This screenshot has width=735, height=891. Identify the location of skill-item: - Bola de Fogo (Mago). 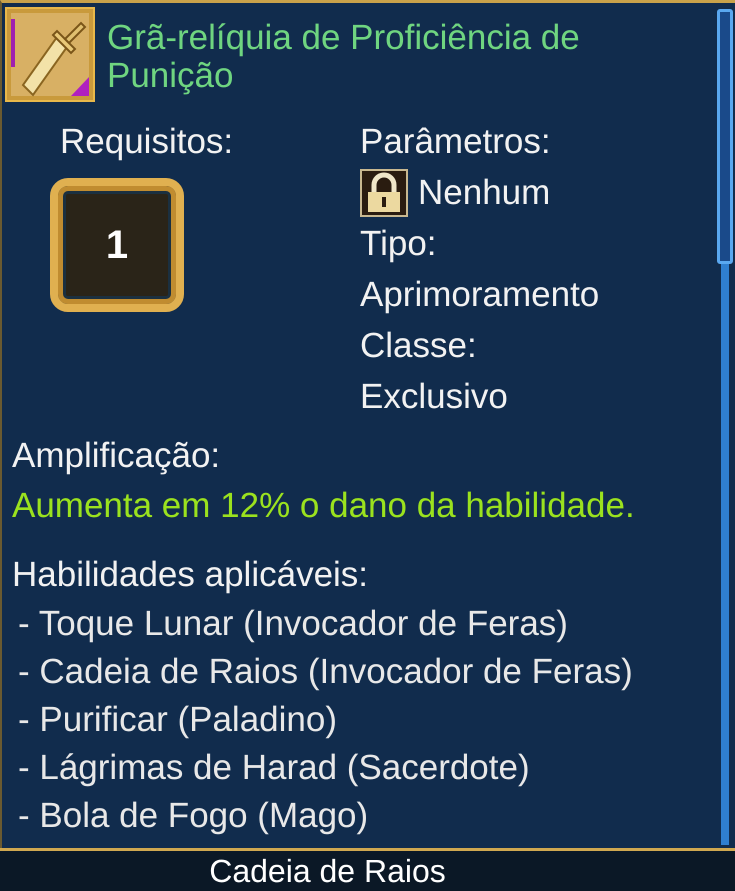
(193, 816).